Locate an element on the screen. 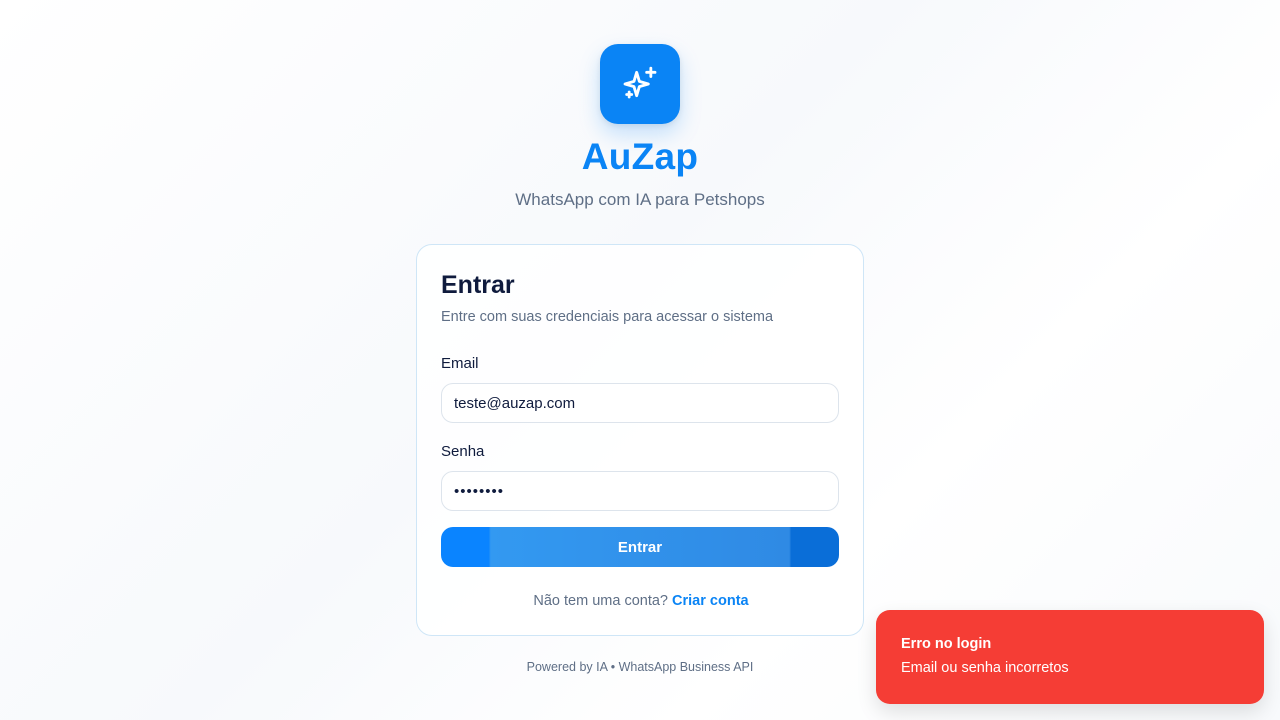 Image resolution: width=1280 pixels, height=720 pixels. sparkles-icon is located at coordinates (640, 82).